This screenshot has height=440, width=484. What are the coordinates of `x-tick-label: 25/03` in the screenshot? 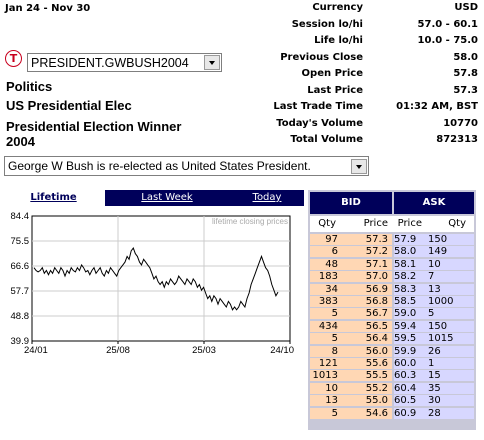 It's located at (204, 350).